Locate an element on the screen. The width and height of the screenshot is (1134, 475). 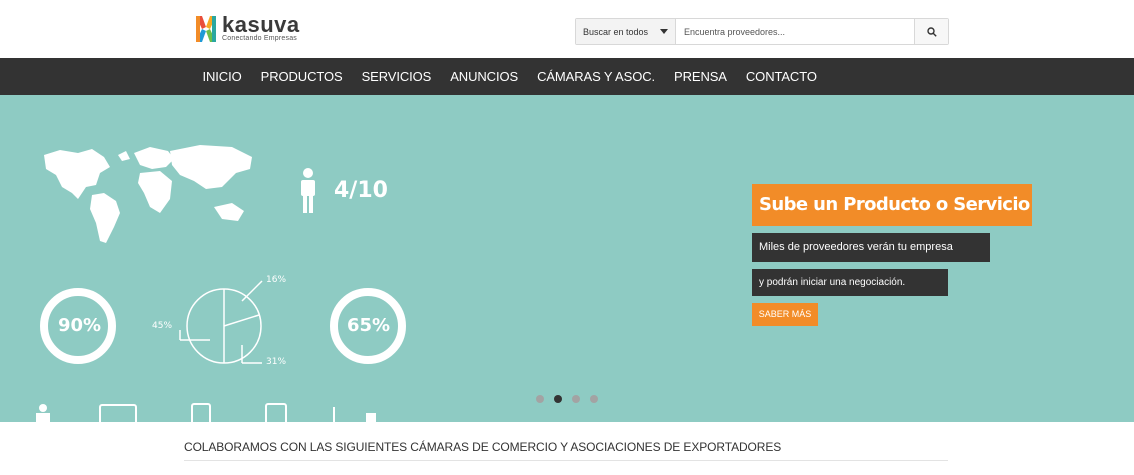
brand-tagline: Conectando Empresas is located at coordinates (260, 38).